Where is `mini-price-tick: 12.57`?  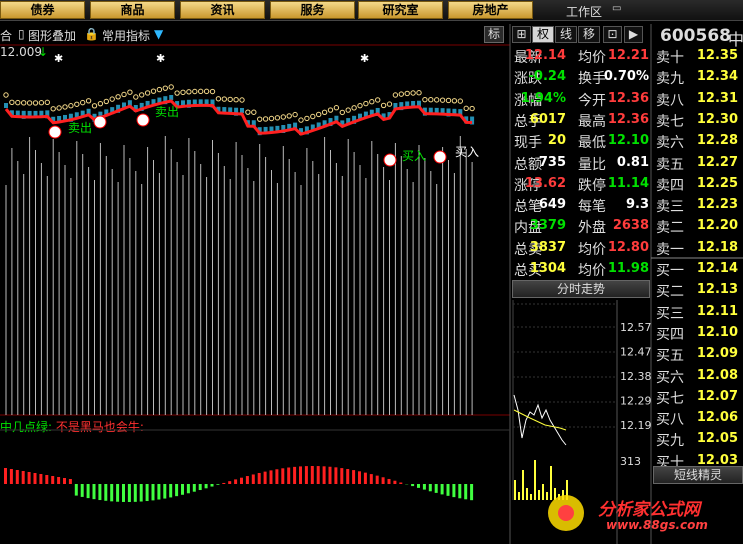 mini-price-tick: 12.57 is located at coordinates (636, 327).